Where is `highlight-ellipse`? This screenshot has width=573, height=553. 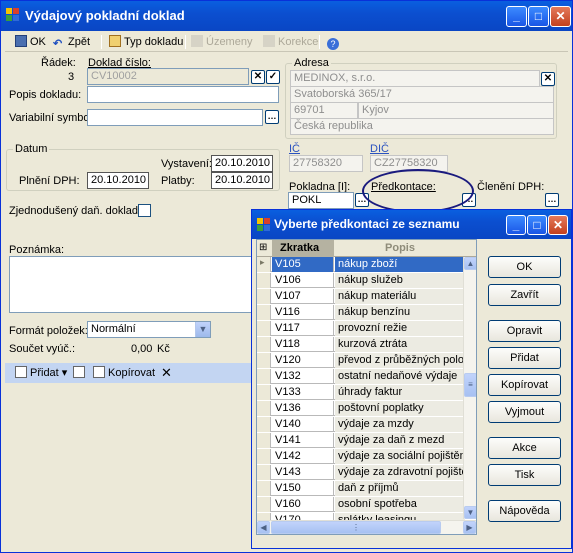 highlight-ellipse is located at coordinates (418, 191).